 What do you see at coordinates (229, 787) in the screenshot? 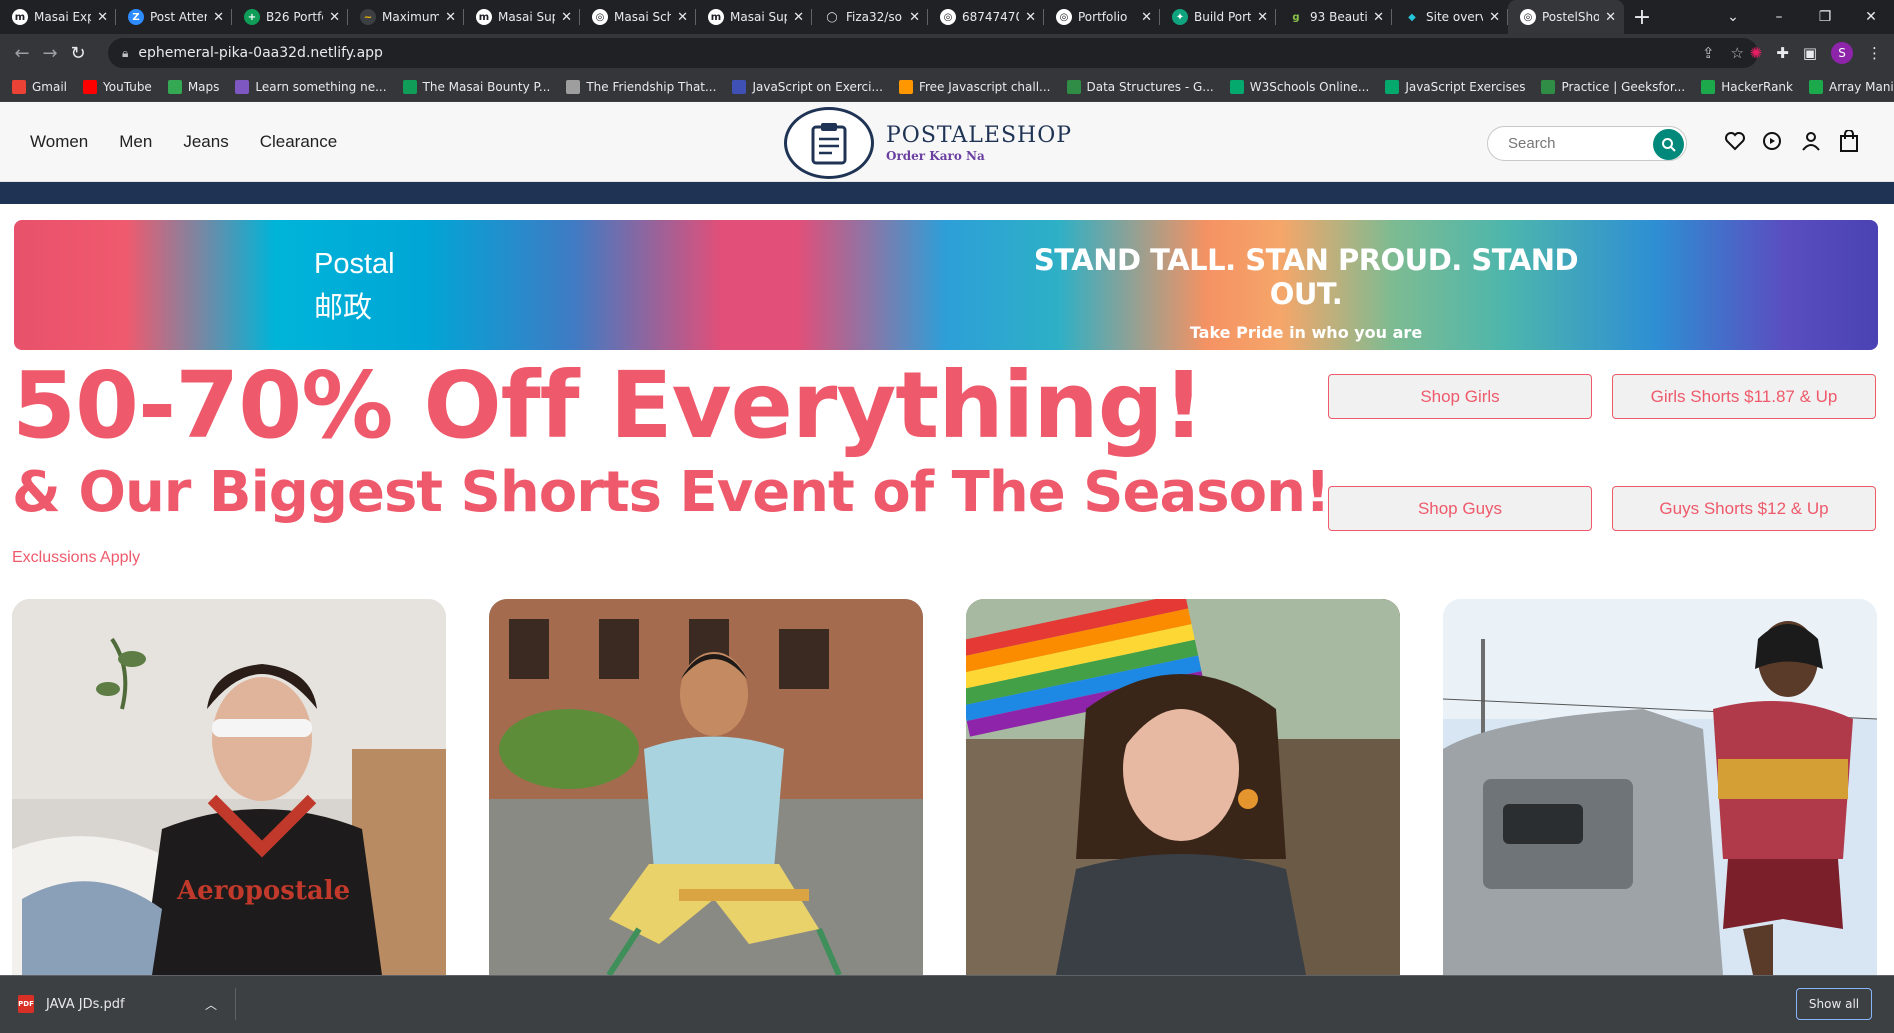
I see `product-image-women-tee: Aeropostale` at bounding box center [229, 787].